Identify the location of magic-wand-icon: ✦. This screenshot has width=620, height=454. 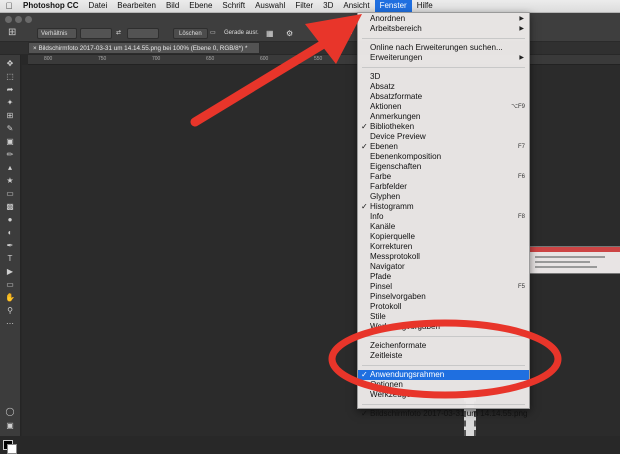
(10, 102).